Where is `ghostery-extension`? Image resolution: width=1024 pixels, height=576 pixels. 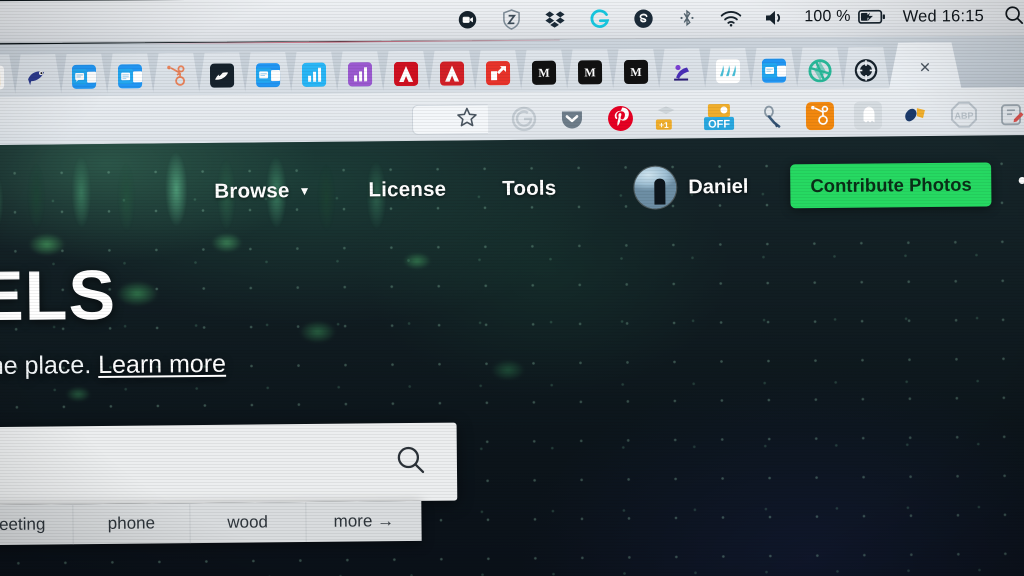
ghostery-extension is located at coordinates (868, 115).